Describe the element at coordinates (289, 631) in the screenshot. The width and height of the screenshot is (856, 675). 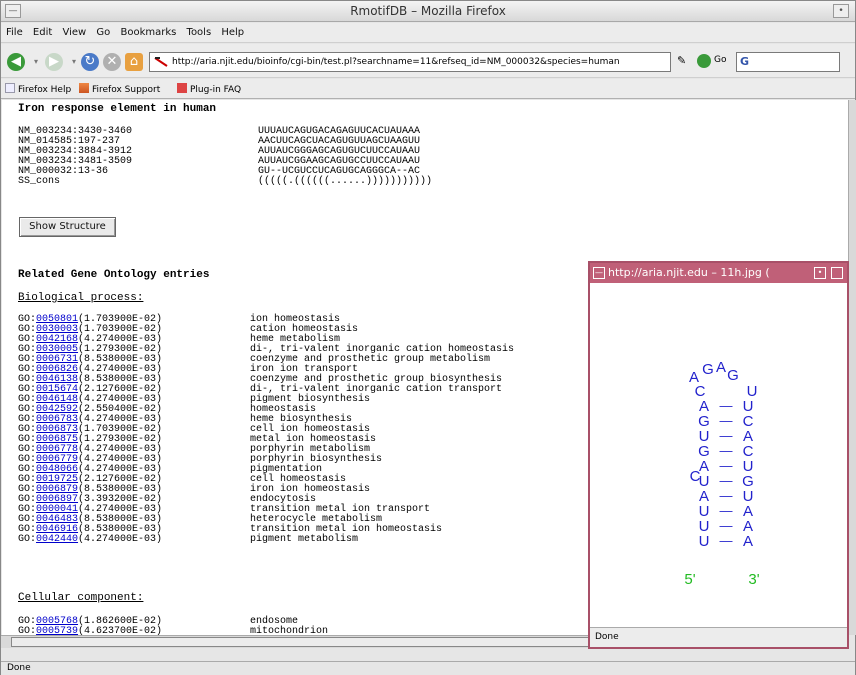
I see `go-term: mitochondrion` at that location.